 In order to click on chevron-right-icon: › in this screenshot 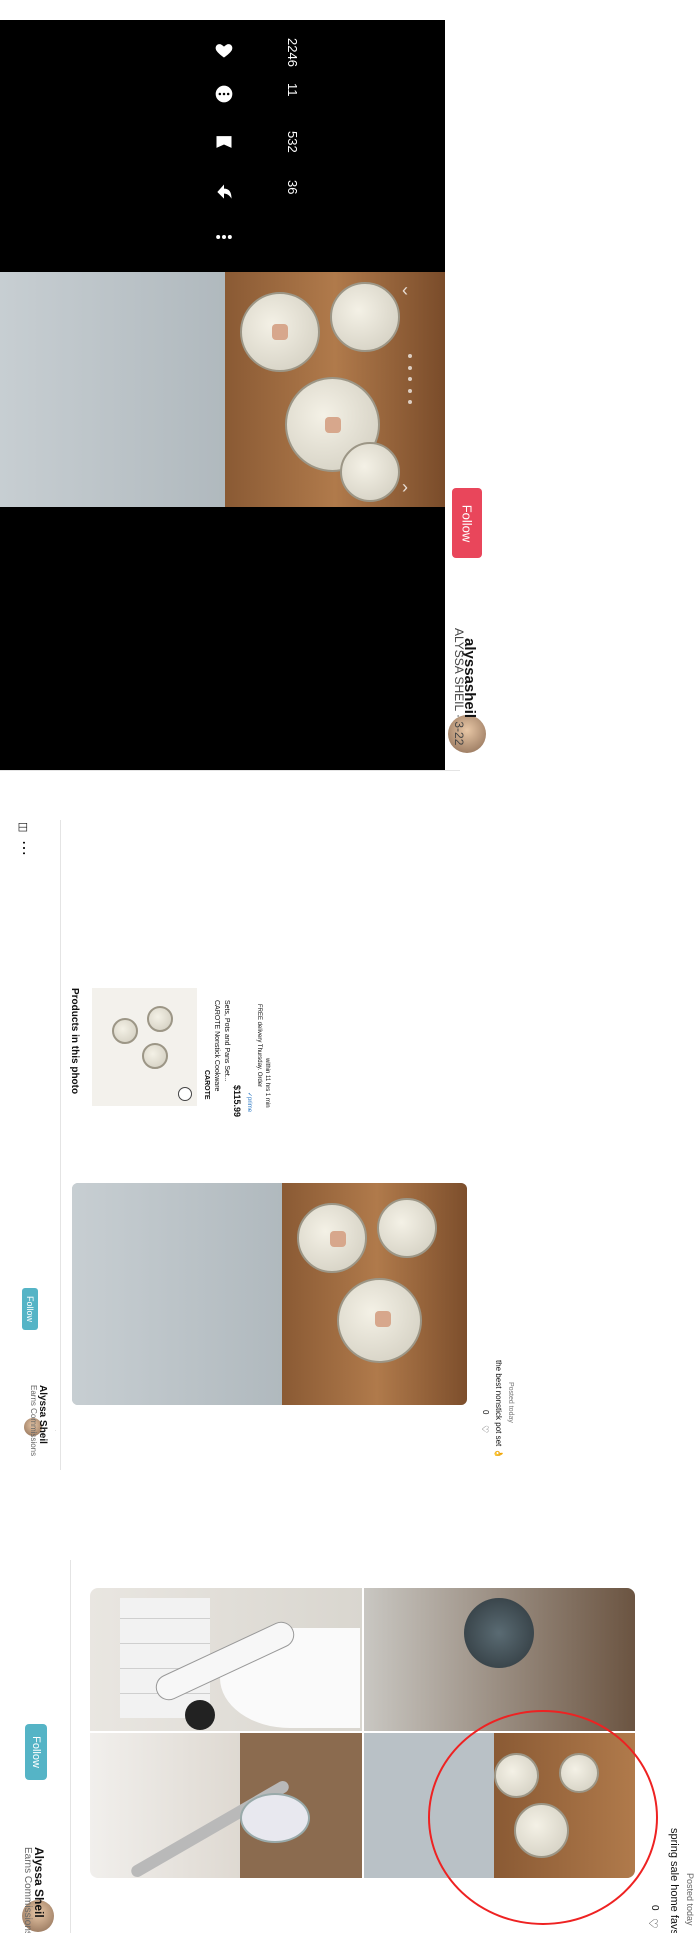, I will do `click(405, 487)`.